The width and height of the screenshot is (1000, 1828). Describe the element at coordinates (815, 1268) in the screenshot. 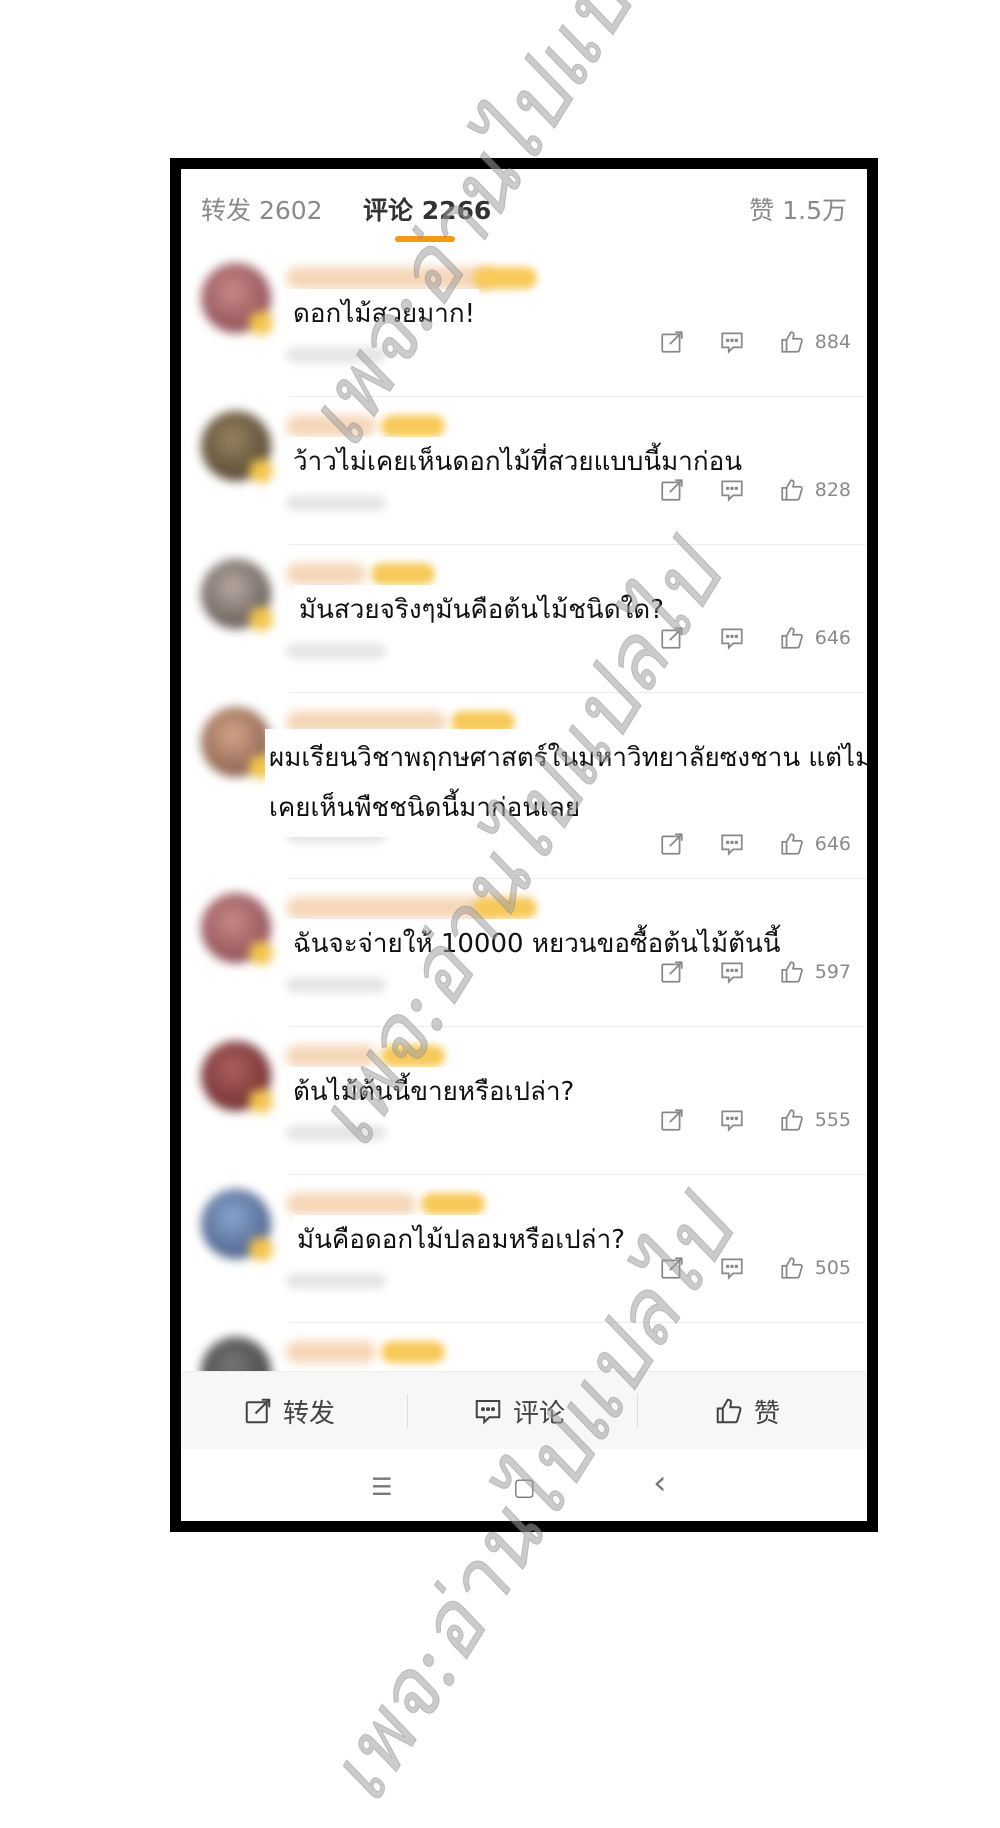

I see `like-button: 505` at that location.